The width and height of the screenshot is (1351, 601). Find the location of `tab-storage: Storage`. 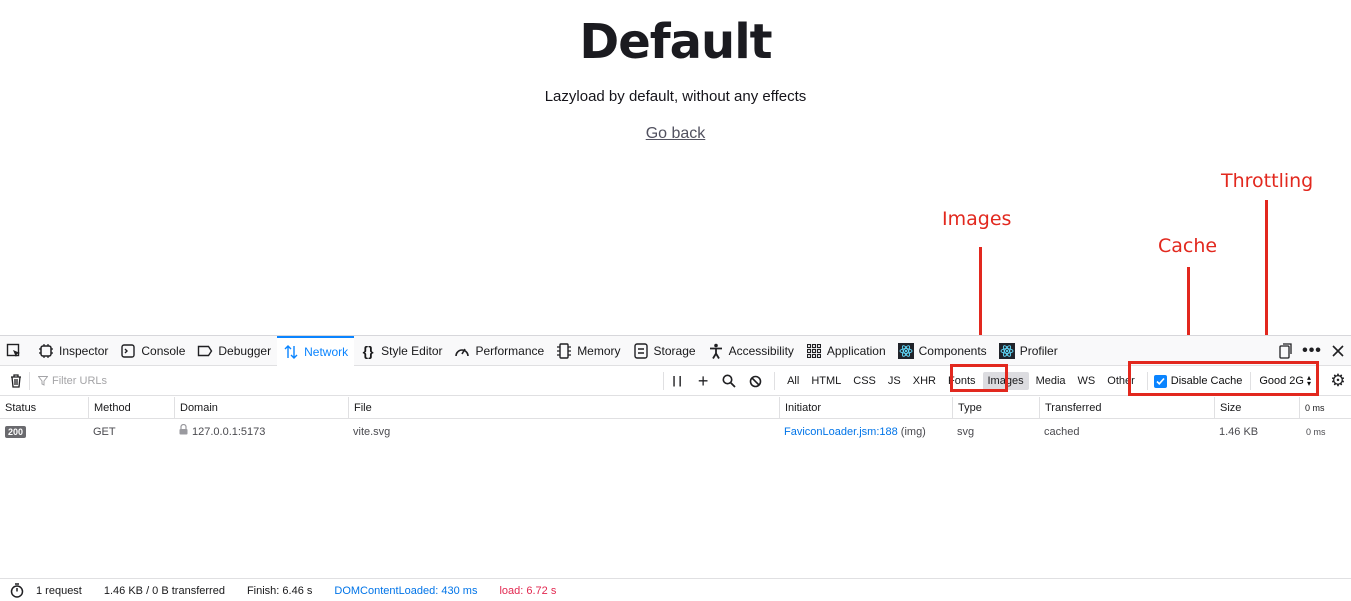

tab-storage: Storage is located at coordinates (664, 351).